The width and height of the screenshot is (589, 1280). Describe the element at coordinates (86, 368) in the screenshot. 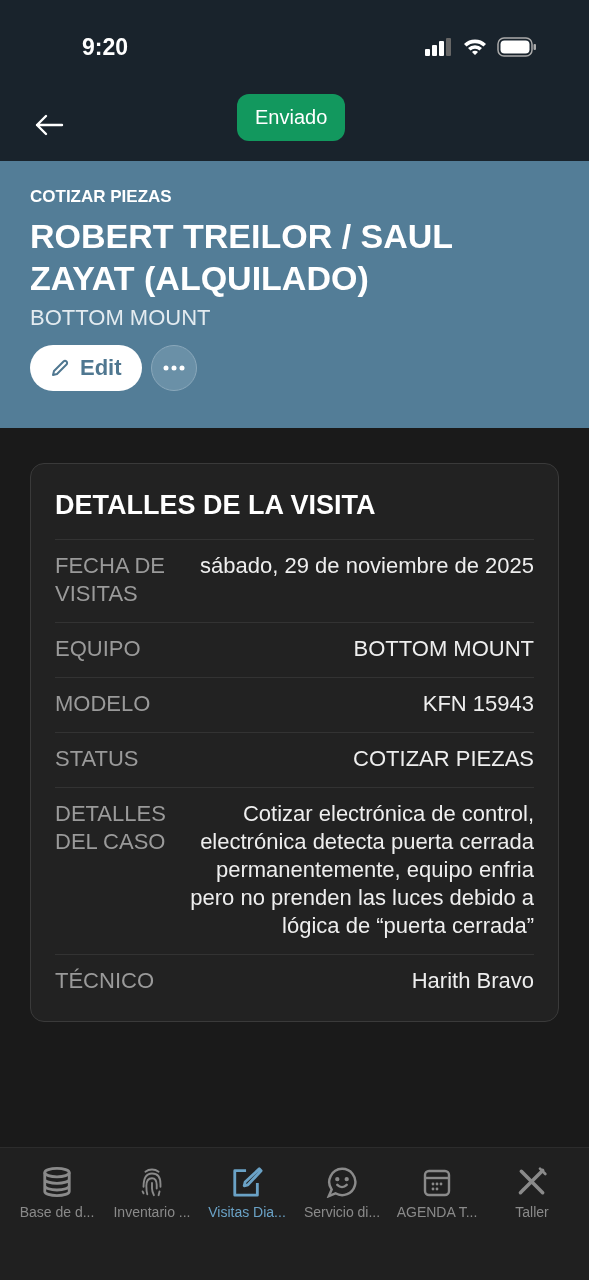

I see `edit-button: Edit` at that location.